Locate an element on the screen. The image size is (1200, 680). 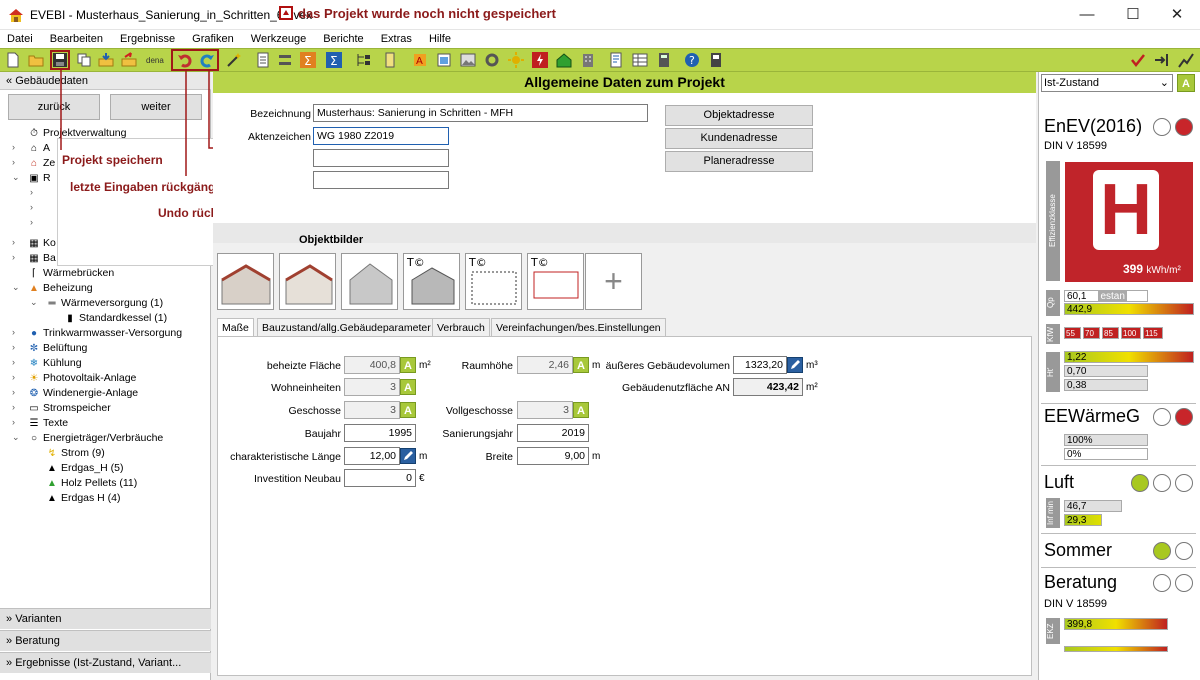
tab-bauzustand: Bauzustand/allg.Gebäudeparameter is located at coordinates (346, 327).